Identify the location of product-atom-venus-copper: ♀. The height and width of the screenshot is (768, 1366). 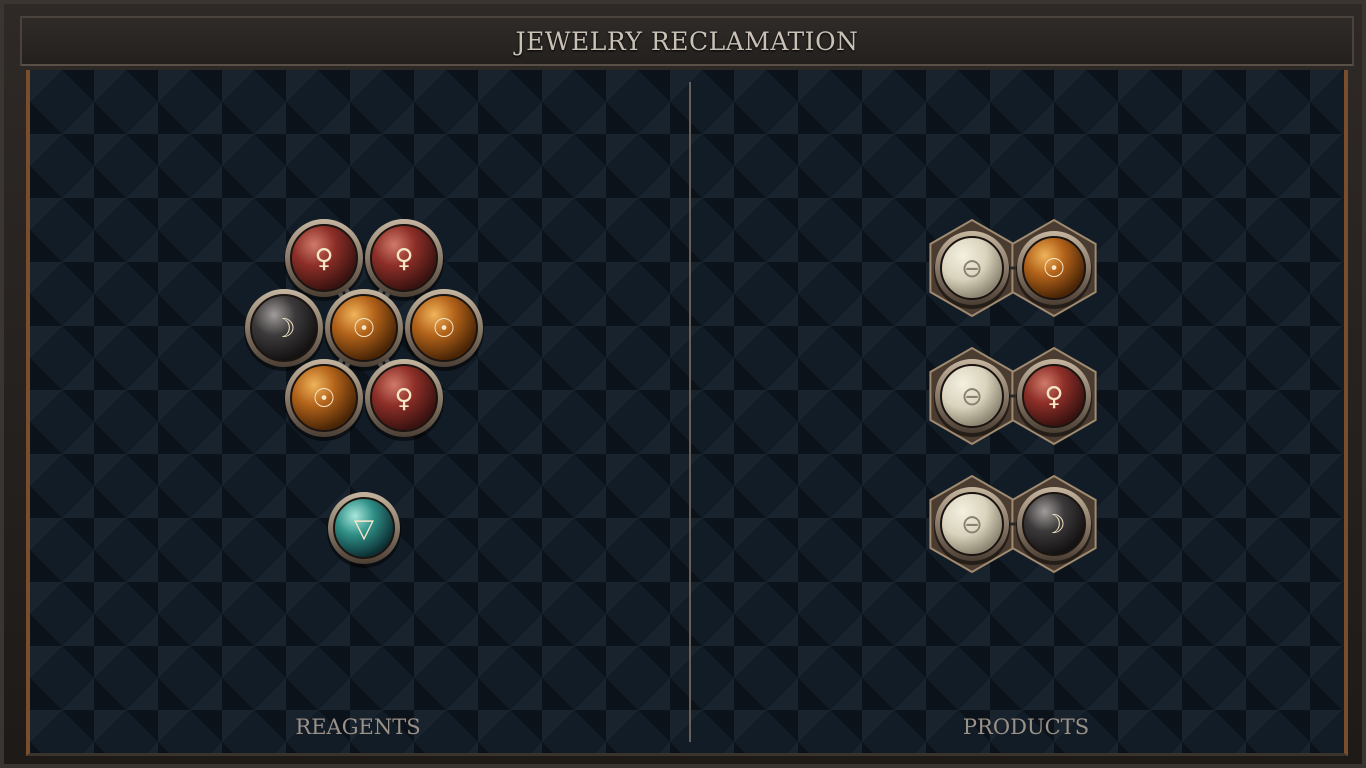
(1054, 398).